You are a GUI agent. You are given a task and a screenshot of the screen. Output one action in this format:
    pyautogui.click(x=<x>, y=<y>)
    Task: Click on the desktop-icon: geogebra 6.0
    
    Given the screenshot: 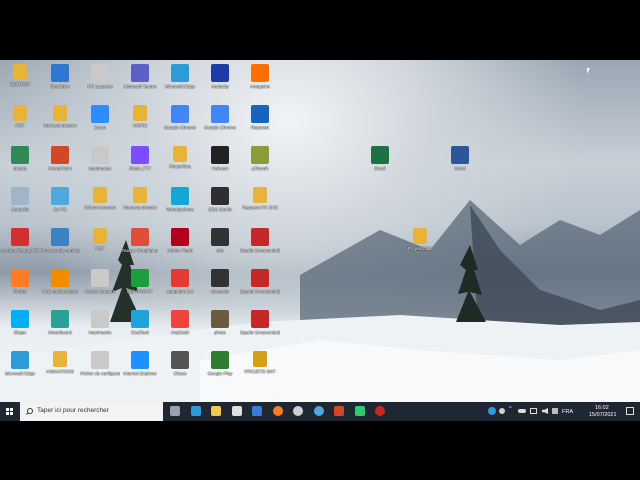 What is the action you would take?
    pyautogui.click(x=180, y=287)
    